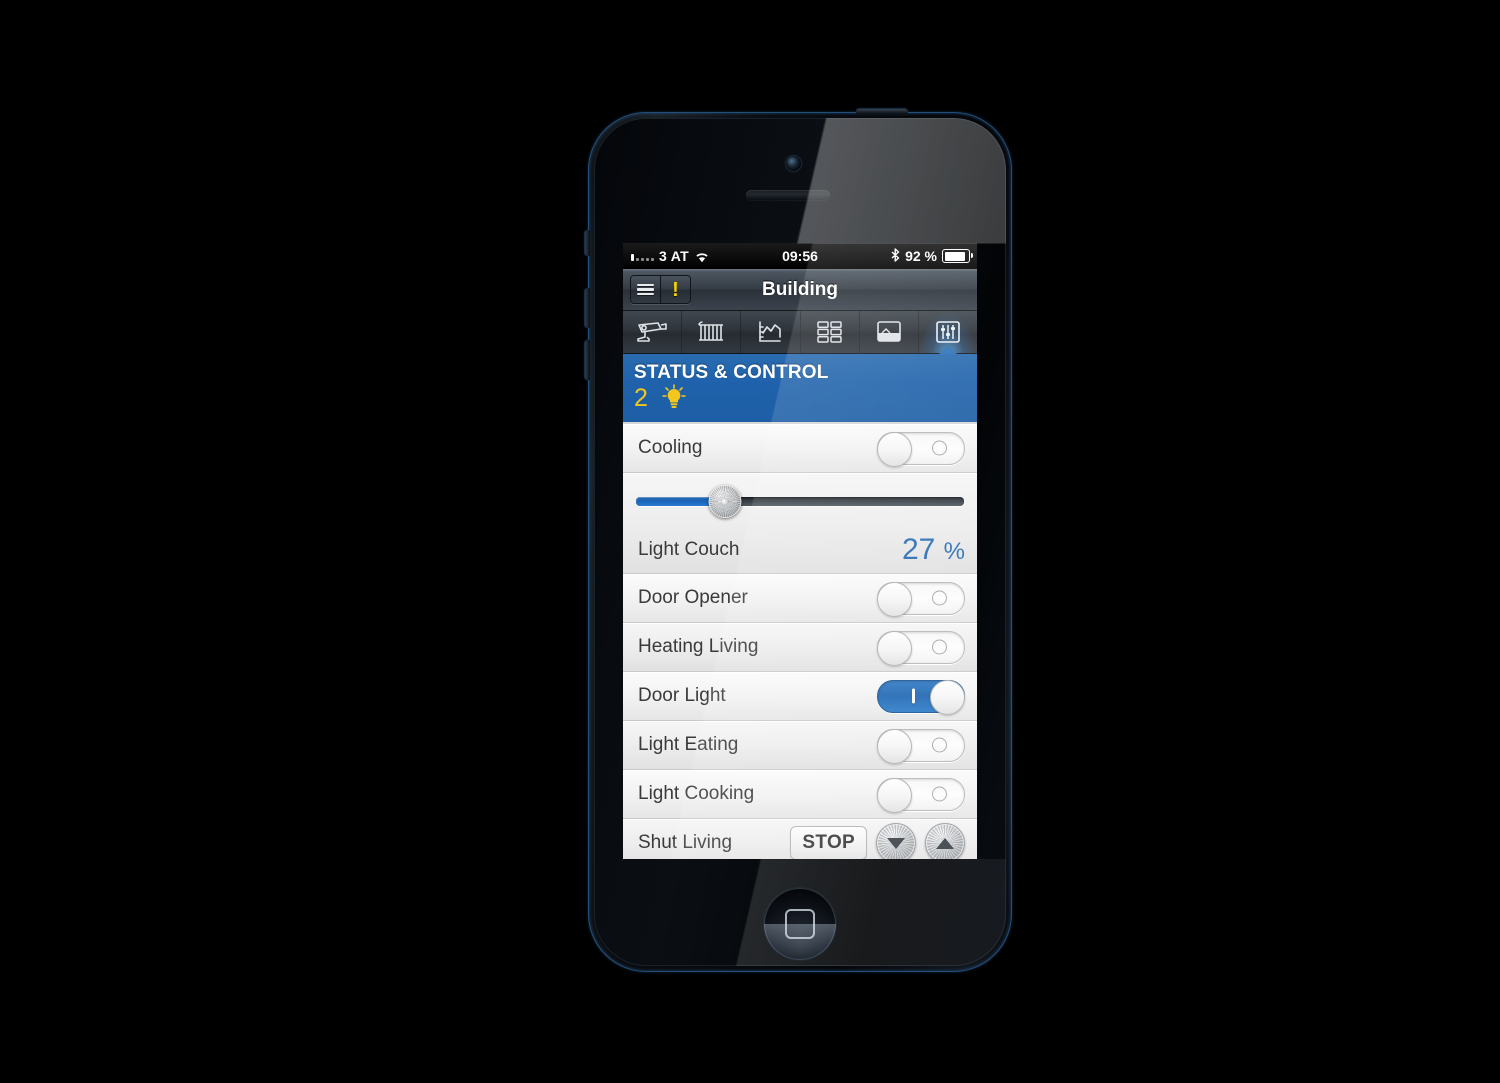  I want to click on line-chart-icon, so click(770, 331).